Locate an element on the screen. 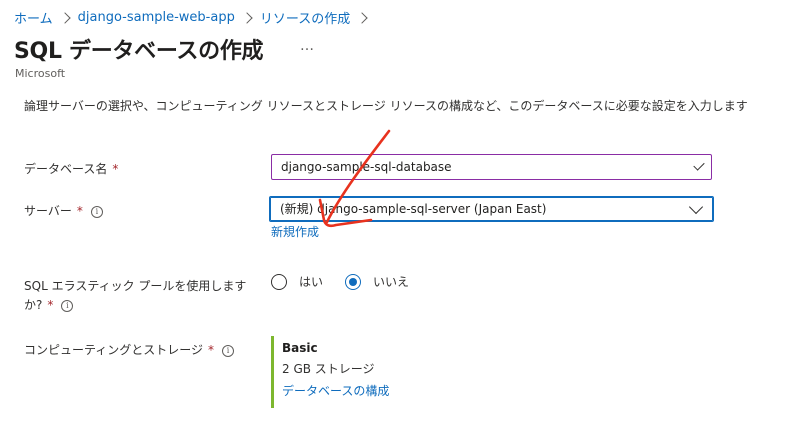 The height and width of the screenshot is (426, 804). tier-accent-bar is located at coordinates (272, 372).